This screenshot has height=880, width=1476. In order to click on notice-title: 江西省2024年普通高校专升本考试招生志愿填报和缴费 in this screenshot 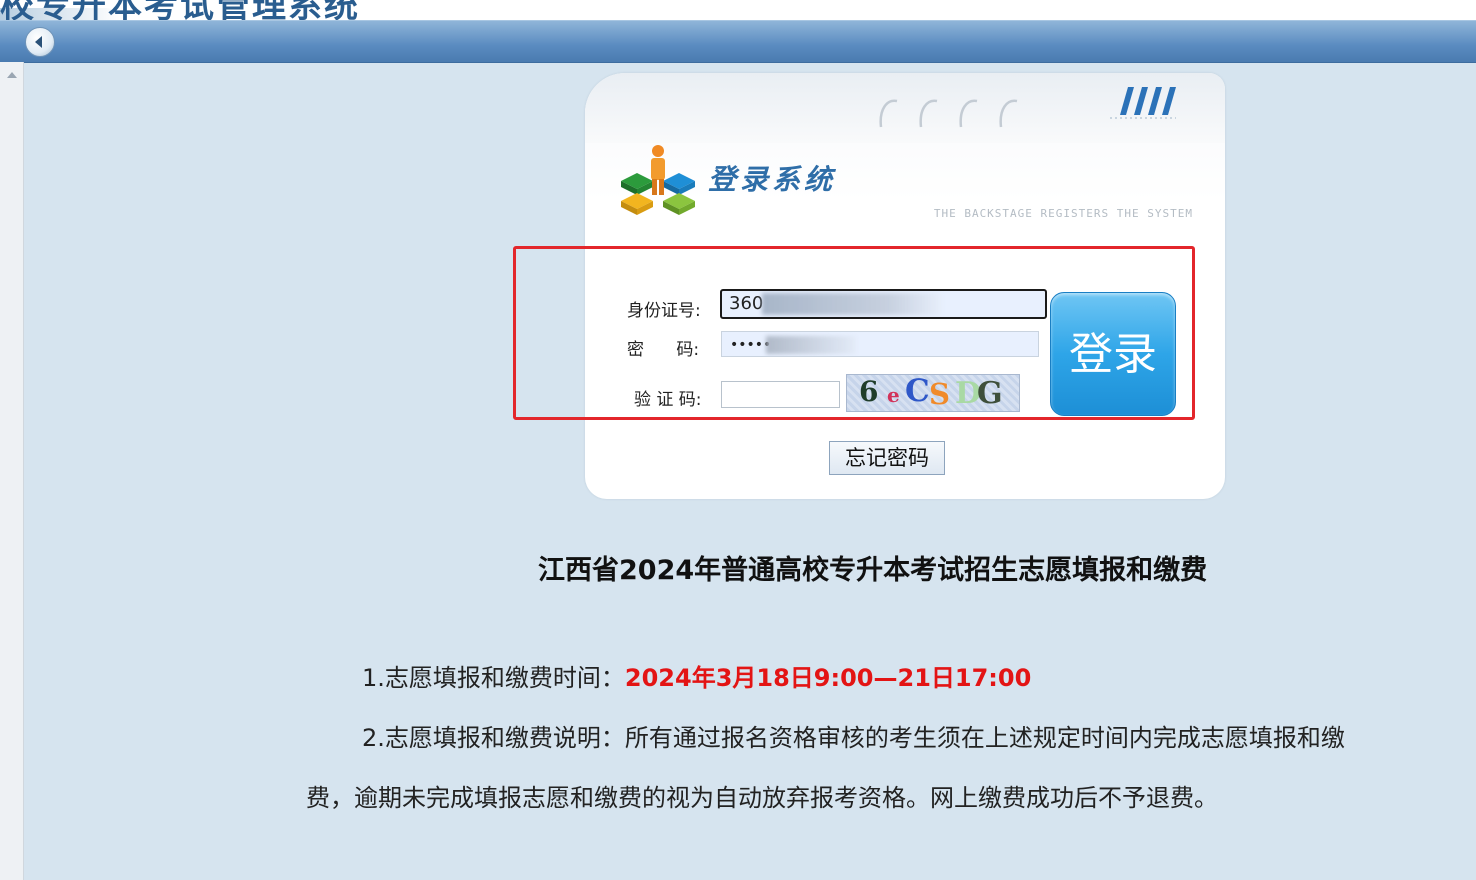, I will do `click(873, 570)`.